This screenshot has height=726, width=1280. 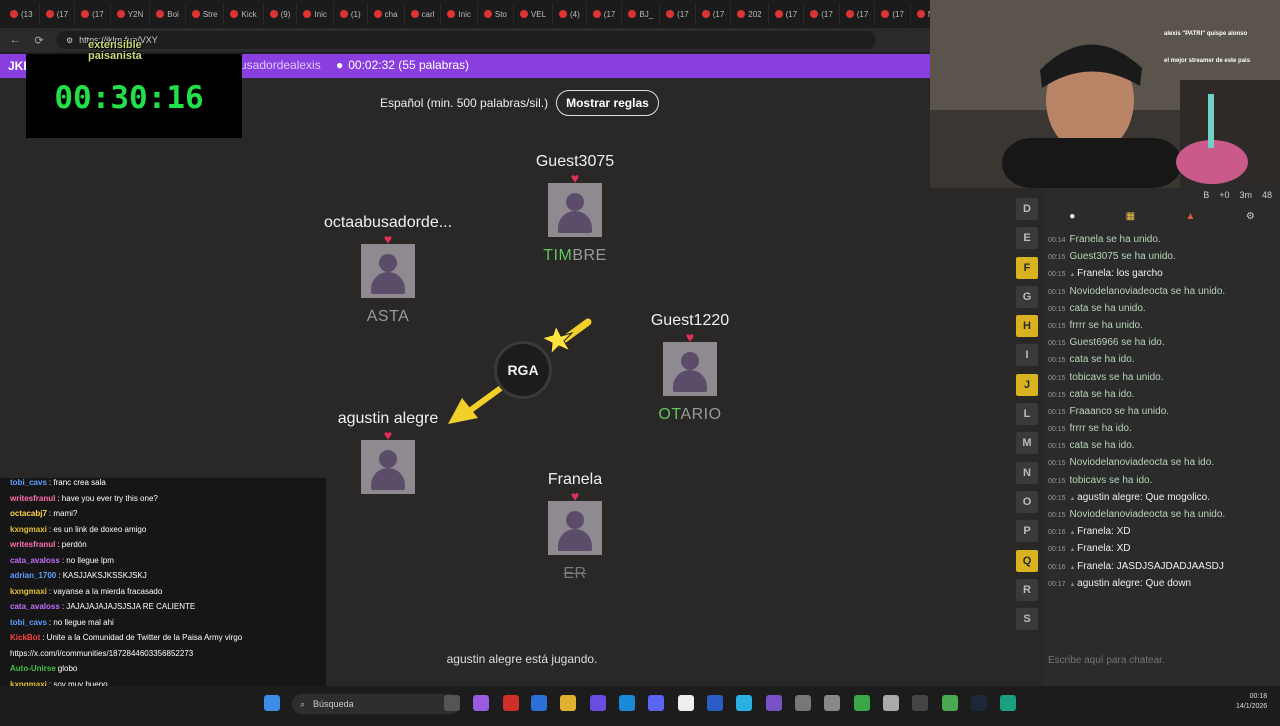 What do you see at coordinates (452, 703) in the screenshot?
I see `task-view-icon` at bounding box center [452, 703].